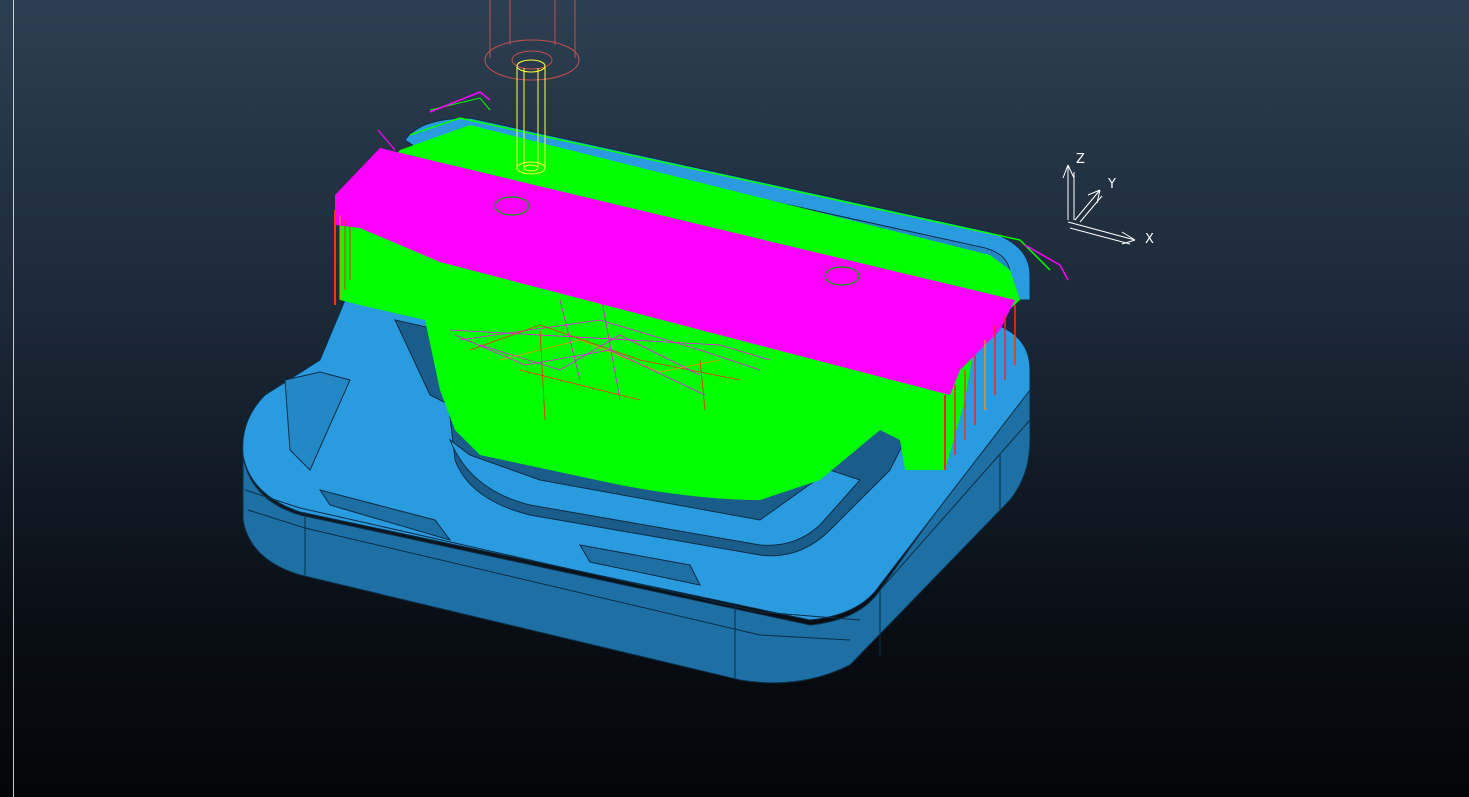 This screenshot has height=797, width=1469. Describe the element at coordinates (1080, 159) in the screenshot. I see `z-axis-label: Z` at that location.